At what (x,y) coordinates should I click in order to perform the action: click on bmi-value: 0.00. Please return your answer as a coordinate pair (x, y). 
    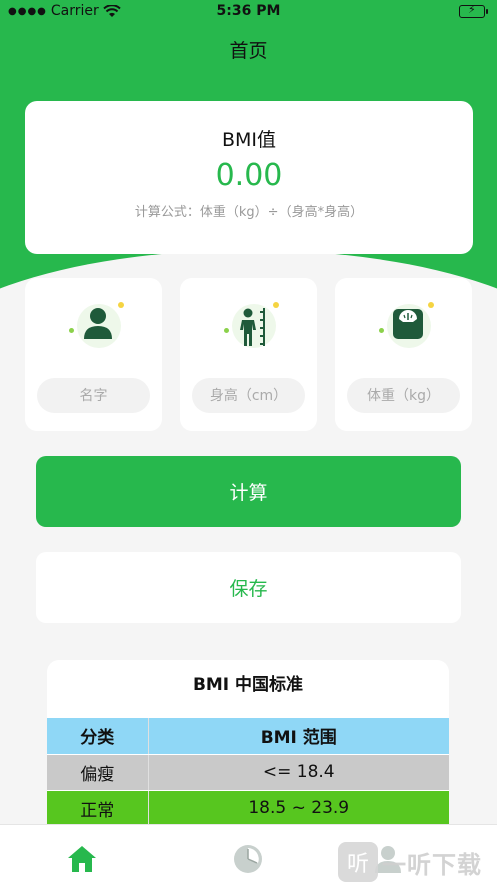
    Looking at the image, I should click on (249, 175).